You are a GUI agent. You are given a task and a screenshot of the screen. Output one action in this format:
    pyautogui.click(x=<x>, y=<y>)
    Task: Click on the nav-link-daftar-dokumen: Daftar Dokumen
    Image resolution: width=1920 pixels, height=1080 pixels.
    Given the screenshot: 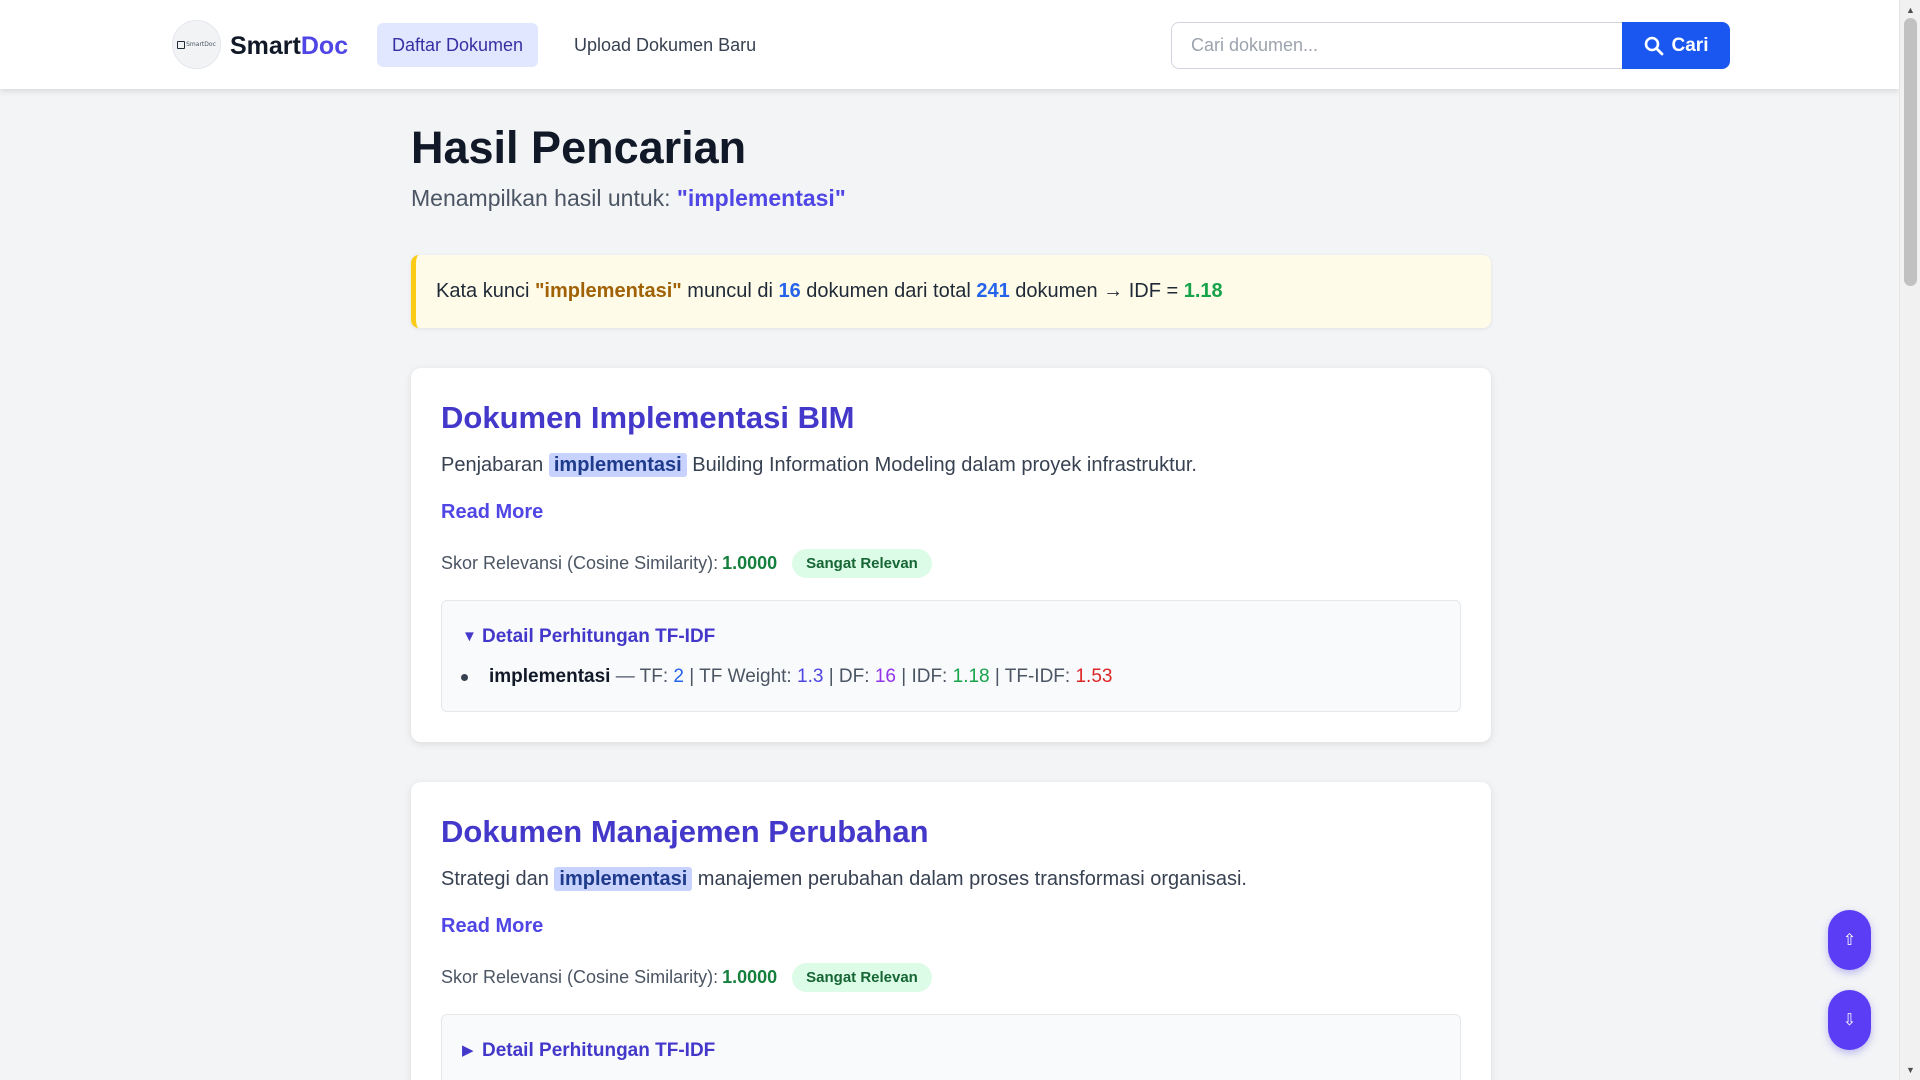 What is the action you would take?
    pyautogui.click(x=458, y=45)
    